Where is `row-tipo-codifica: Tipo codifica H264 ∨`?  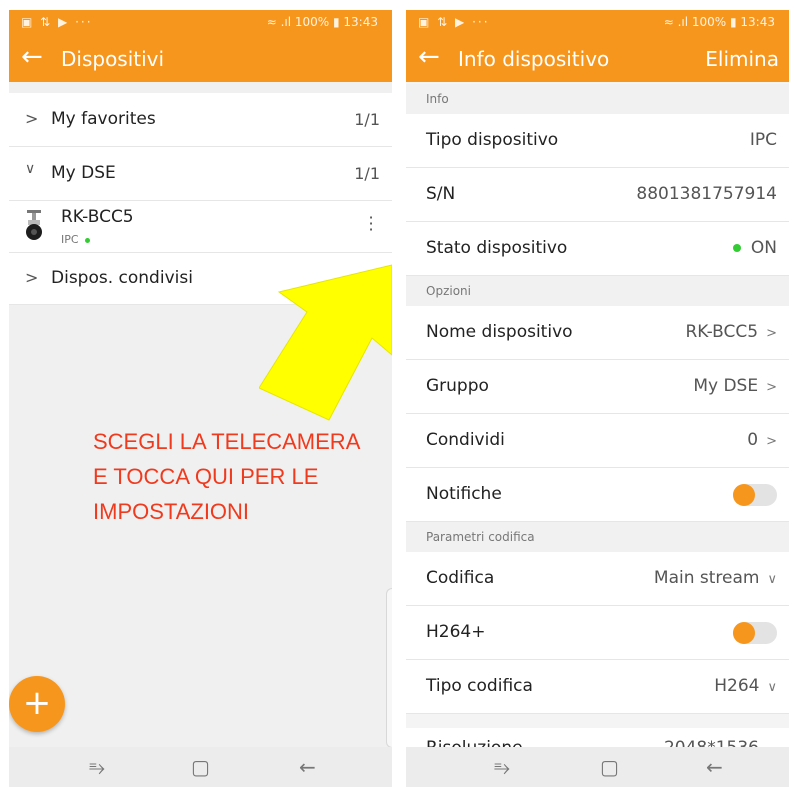
row-tipo-codifica: Tipo codifica H264 ∨ is located at coordinates (597, 687).